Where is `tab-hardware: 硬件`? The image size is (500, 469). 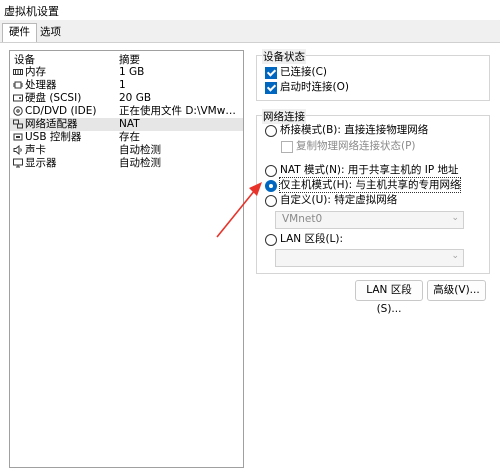
tab-hardware: 硬件 is located at coordinates (19, 33).